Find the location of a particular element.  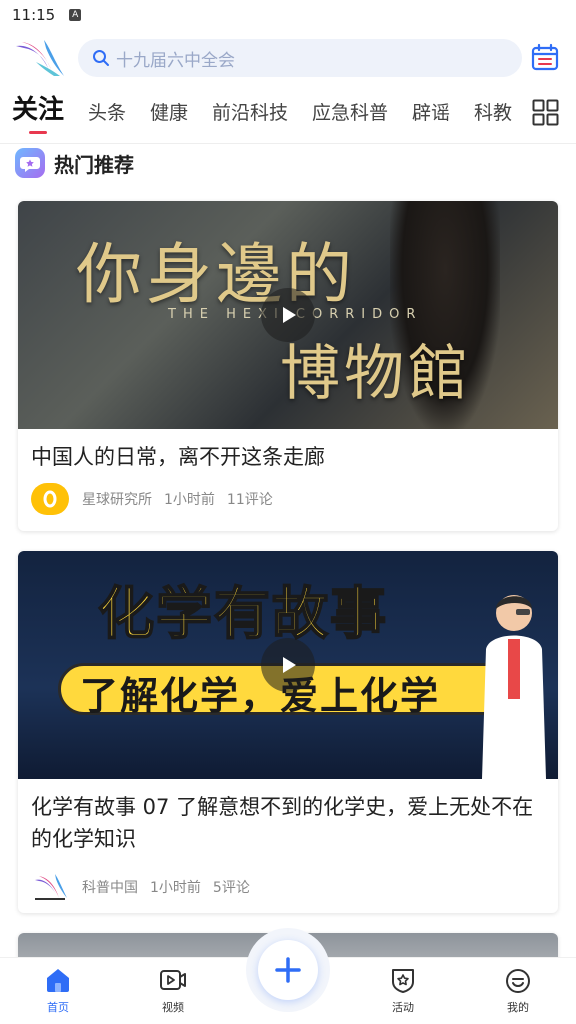

search-bar: 十九届六中全会 is located at coordinates (300, 58).